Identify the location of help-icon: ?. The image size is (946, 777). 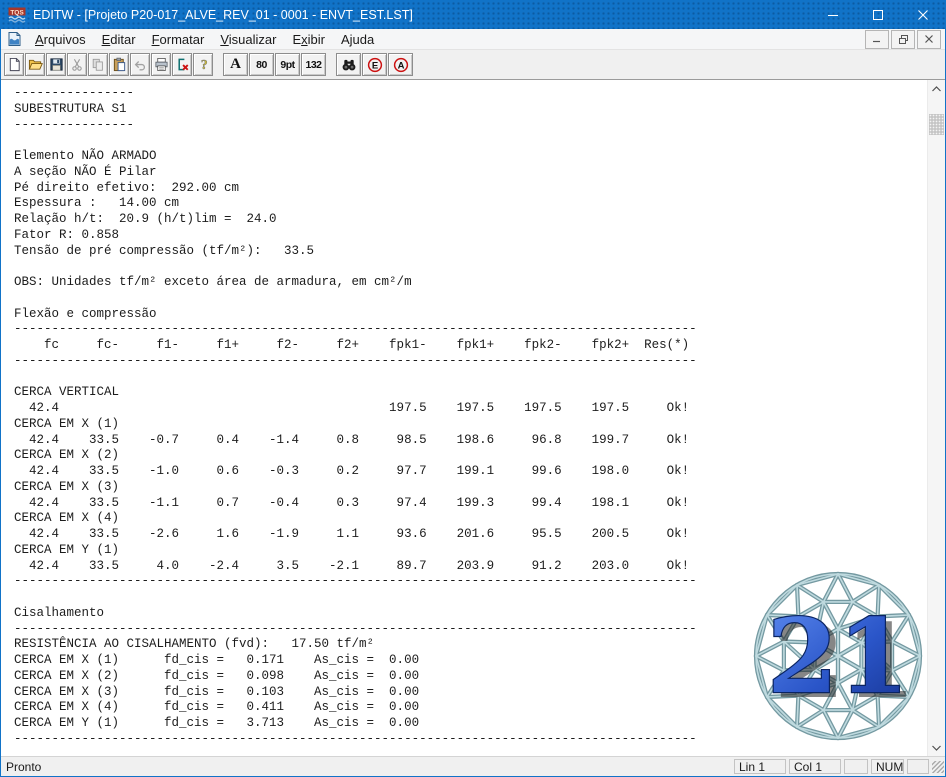
(203, 64).